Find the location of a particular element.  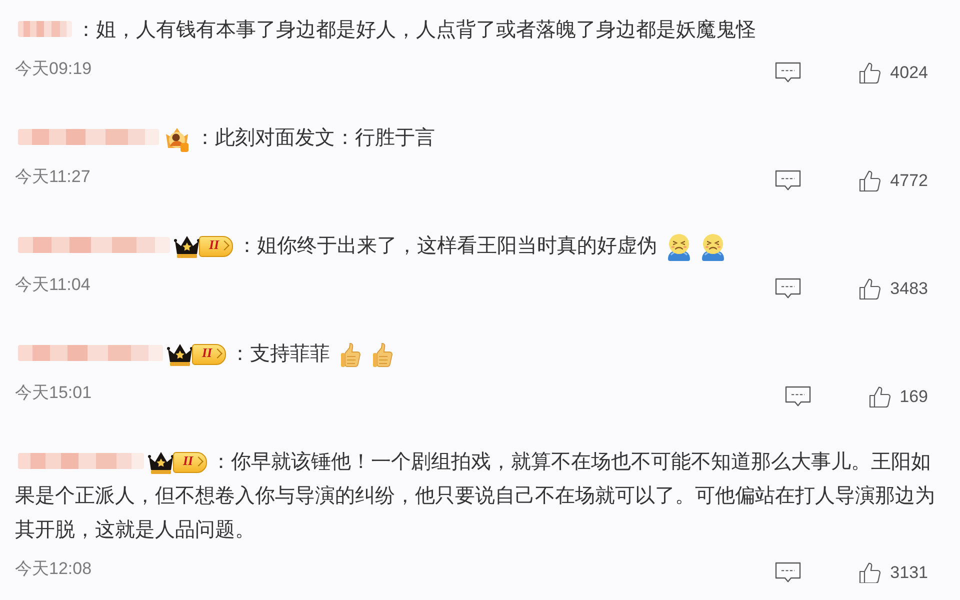

like-button: 3131 is located at coordinates (893, 572).